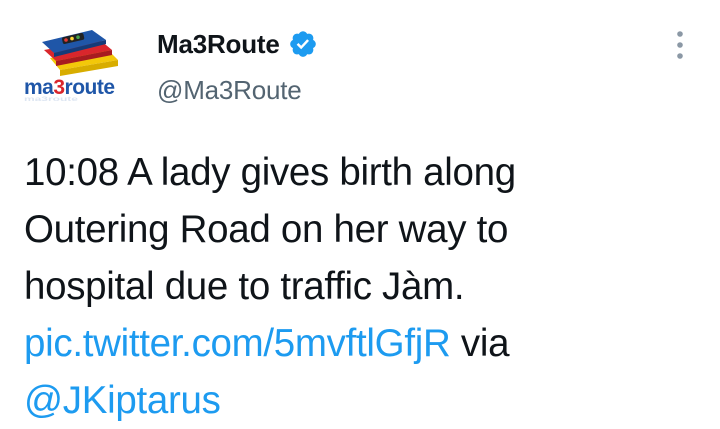 The width and height of the screenshot is (720, 429). What do you see at coordinates (229, 90) in the screenshot?
I see `author-handle: @Ma3Route` at bounding box center [229, 90].